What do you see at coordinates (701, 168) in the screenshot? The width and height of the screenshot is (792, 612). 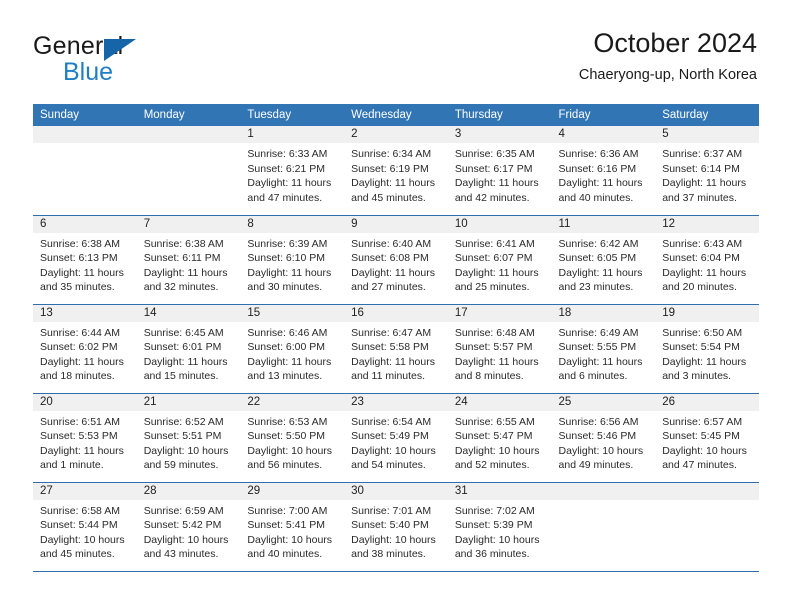 I see `sunset-text: Sunset: 6:14 PM` at bounding box center [701, 168].